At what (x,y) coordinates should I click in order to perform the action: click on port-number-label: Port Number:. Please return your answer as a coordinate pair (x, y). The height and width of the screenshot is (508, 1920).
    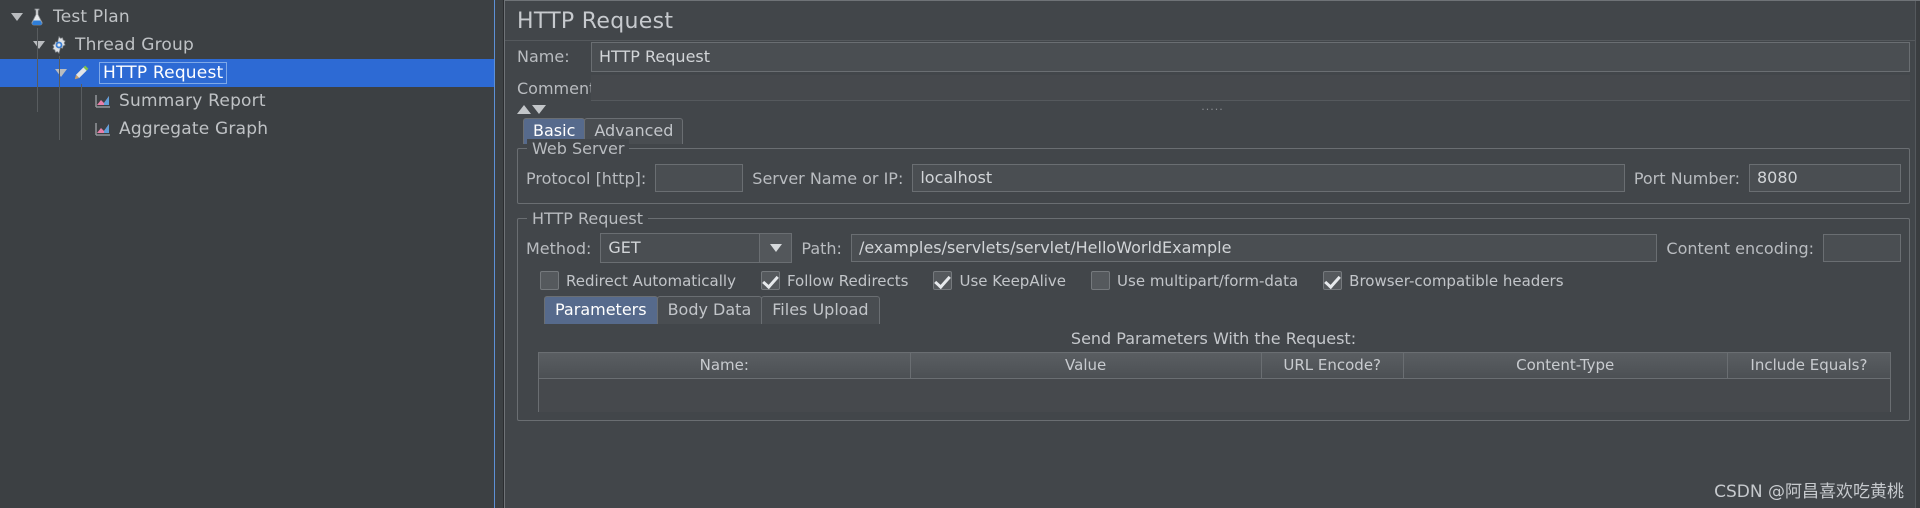
    Looking at the image, I should click on (1686, 178).